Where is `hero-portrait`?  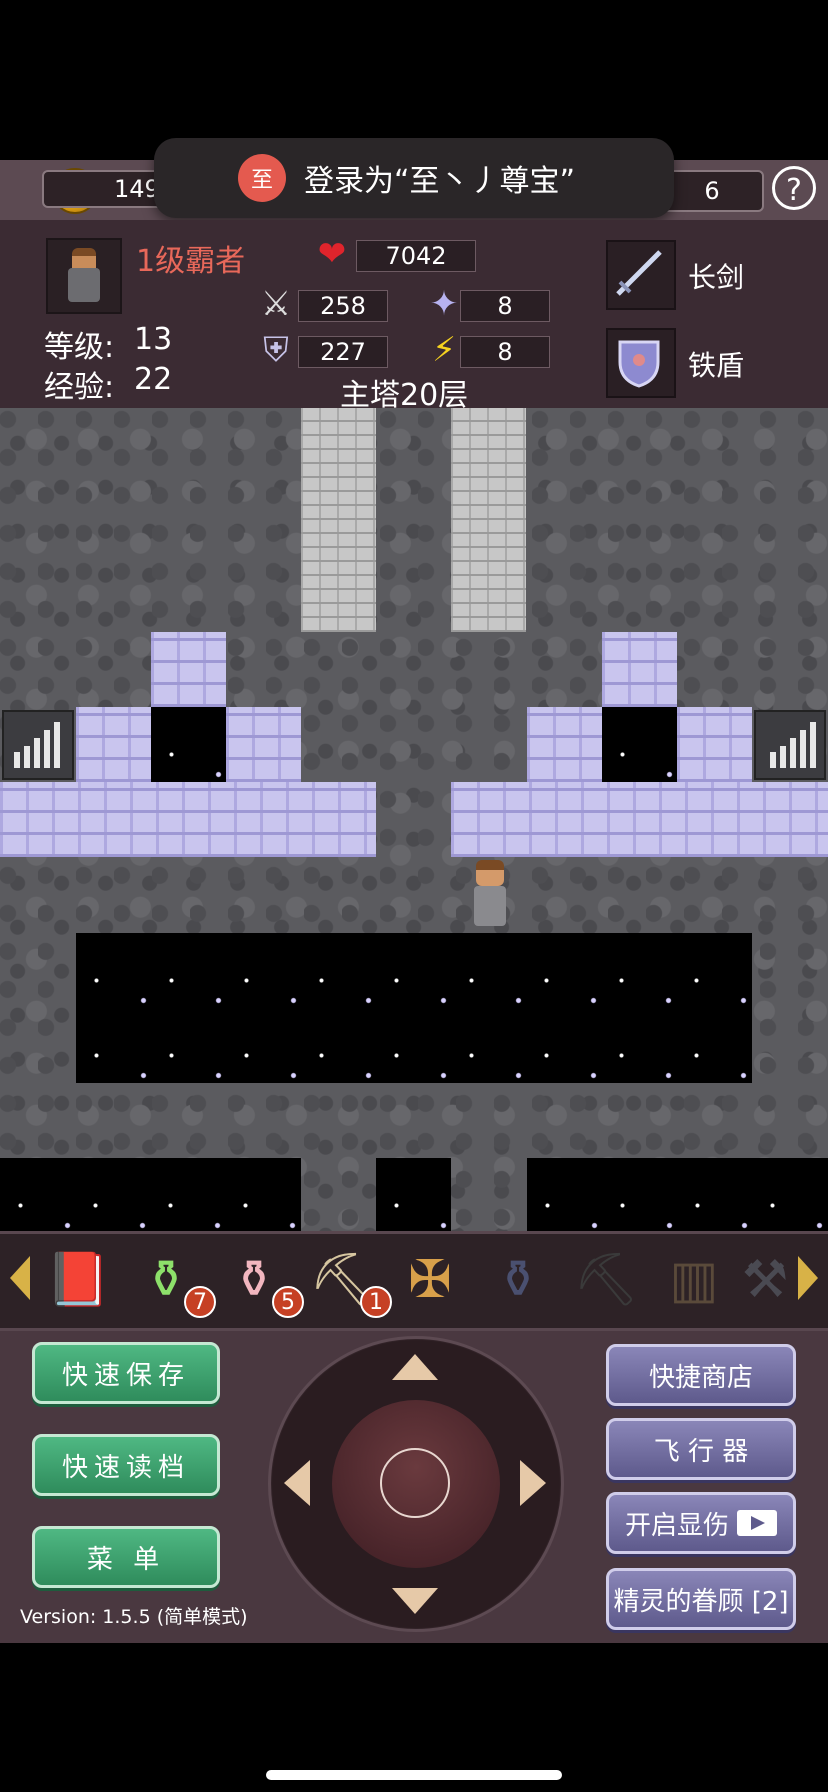 hero-portrait is located at coordinates (84, 276).